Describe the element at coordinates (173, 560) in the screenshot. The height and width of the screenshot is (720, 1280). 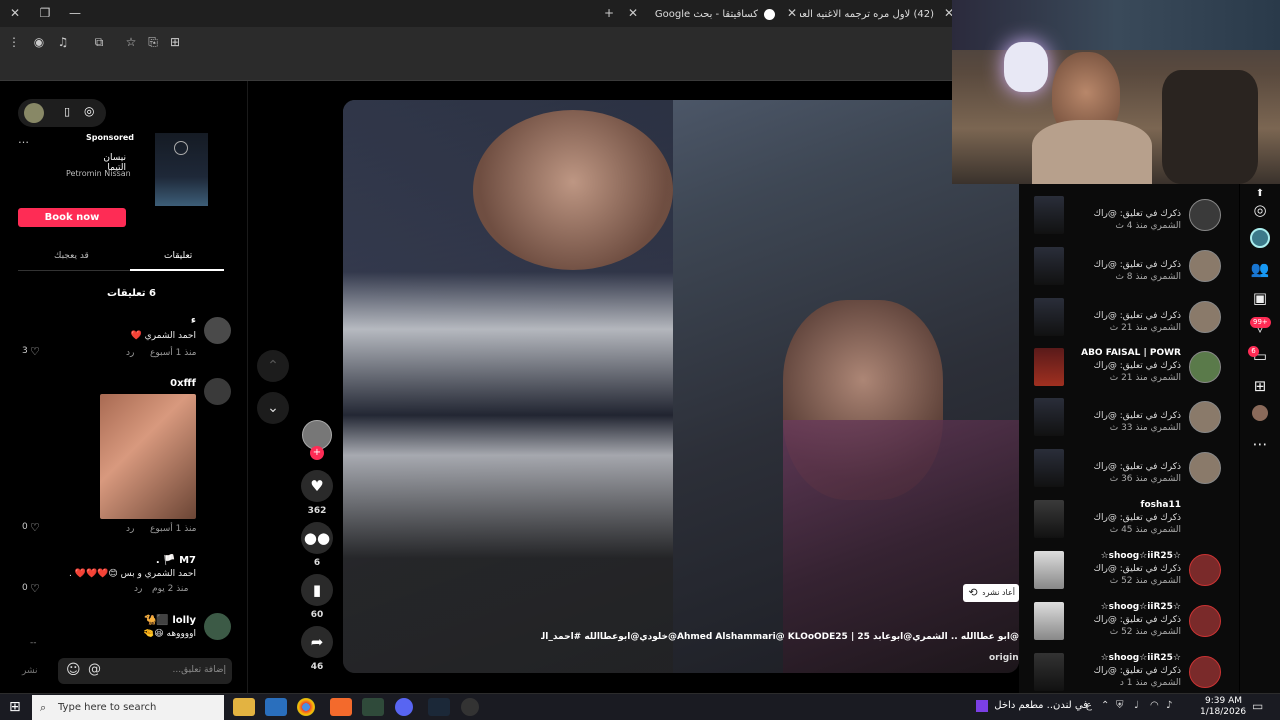
I see `comment-author: M7 🏳️ .` at that location.